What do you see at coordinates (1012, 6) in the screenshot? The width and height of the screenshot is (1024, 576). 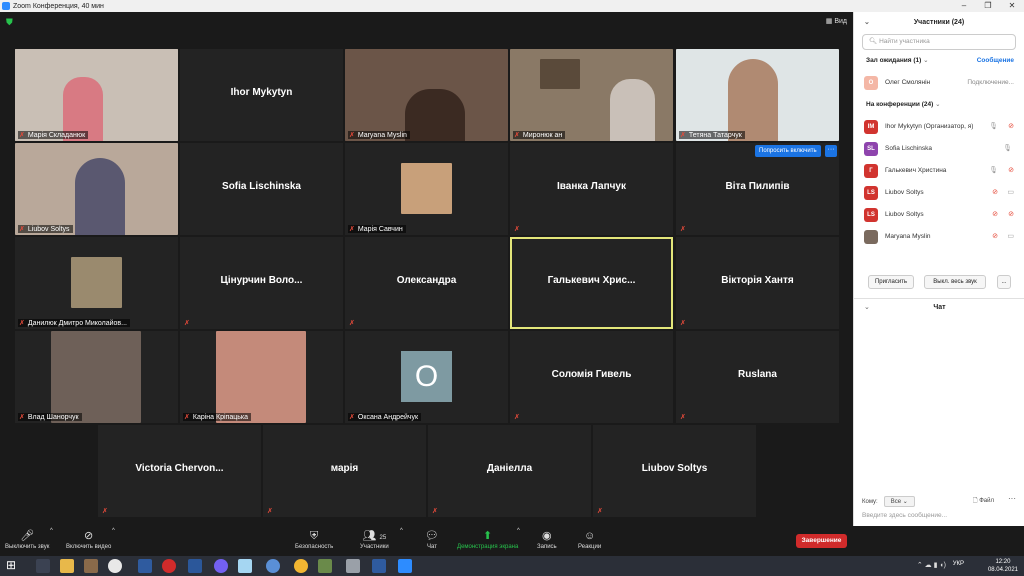 I see `close-button: ✕` at bounding box center [1012, 6].